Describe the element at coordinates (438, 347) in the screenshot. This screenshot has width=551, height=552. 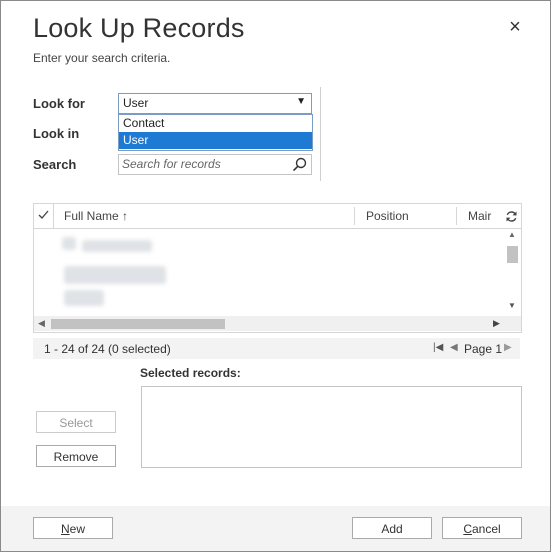
I see `first-page-icon: |◀` at that location.